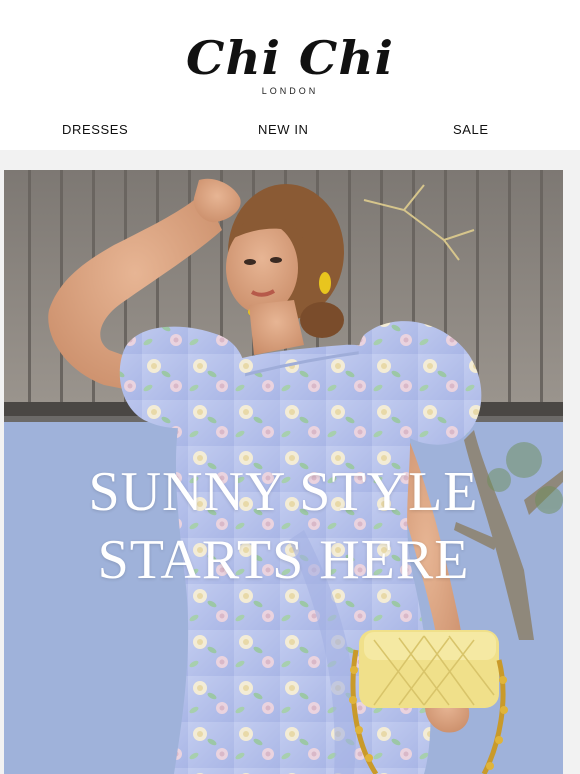 Image resolution: width=580 pixels, height=774 pixels. Describe the element at coordinates (95, 129) in the screenshot. I see `nav-dresses-link: DRESSES` at that location.